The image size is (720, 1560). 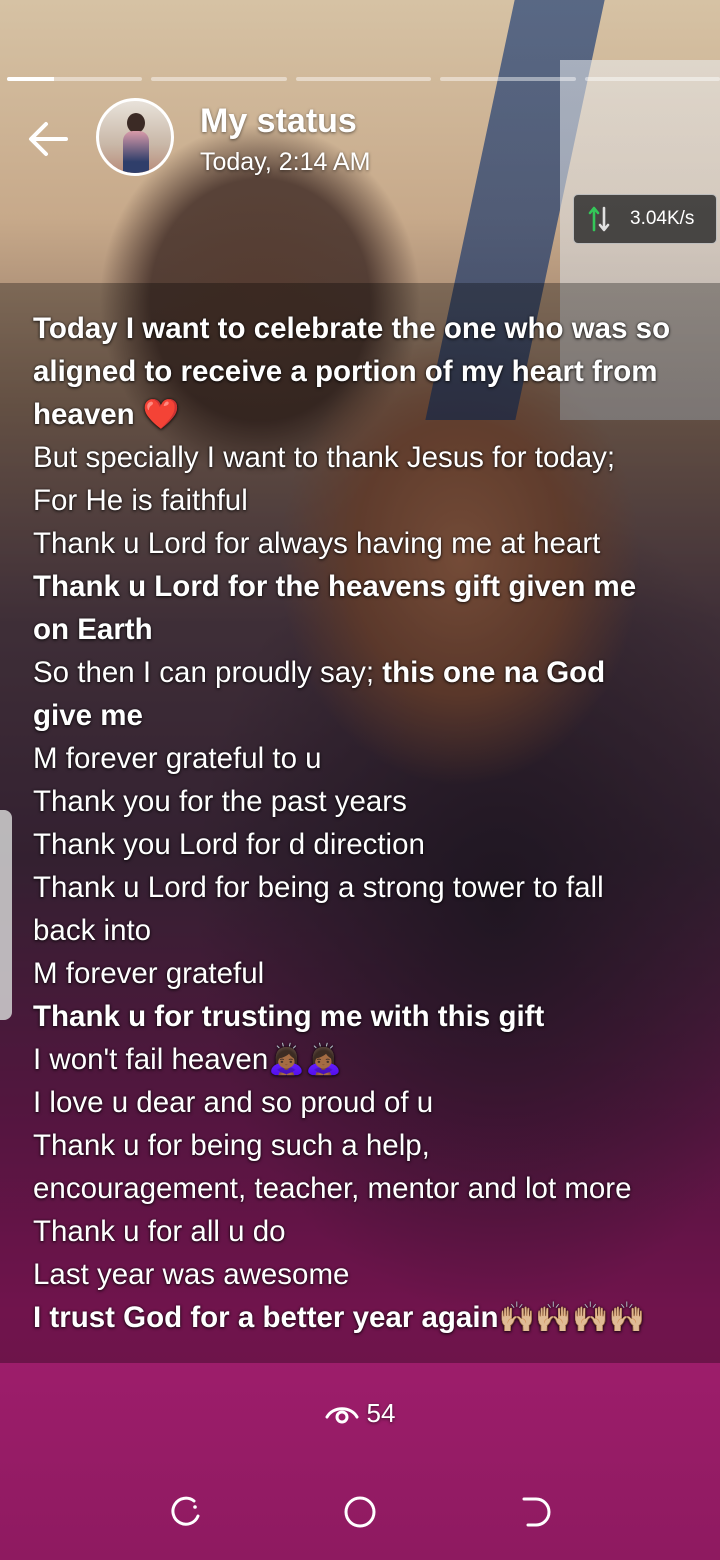 I want to click on caption-line: Thank you Lord for d direction, so click(x=373, y=844).